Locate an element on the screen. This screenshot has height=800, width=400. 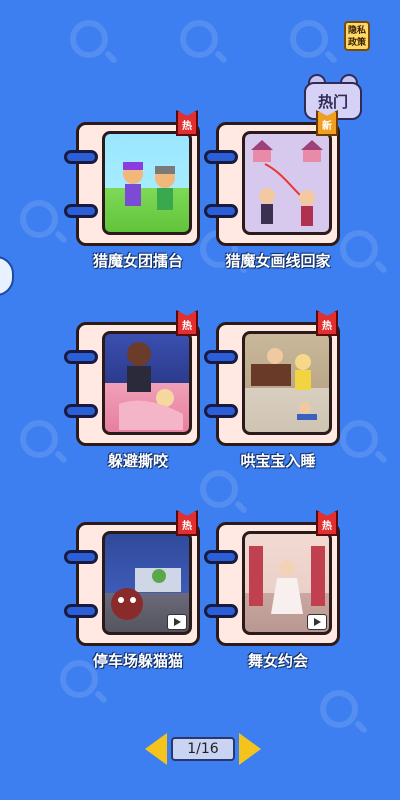
page-indicator: 1/16 is located at coordinates (203, 749).